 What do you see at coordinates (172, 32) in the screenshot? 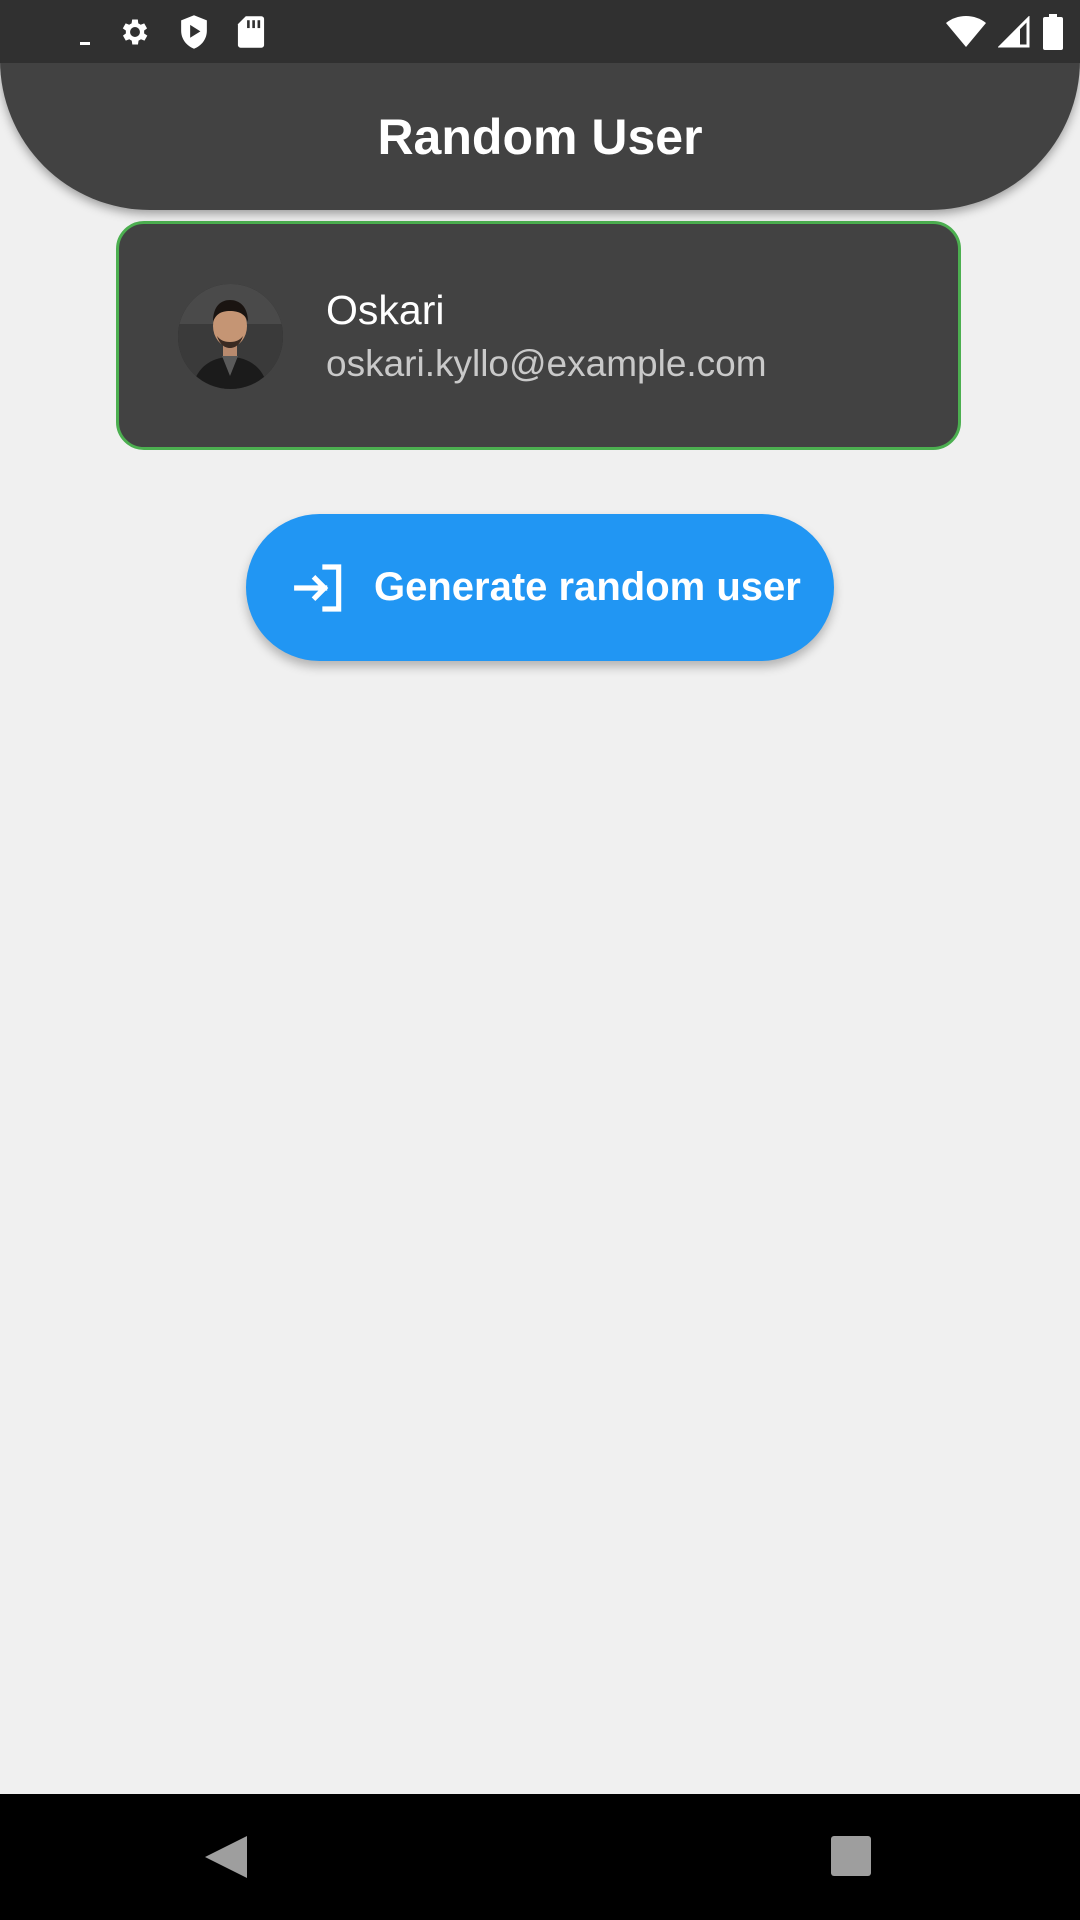
I see `status-left-icons` at bounding box center [172, 32].